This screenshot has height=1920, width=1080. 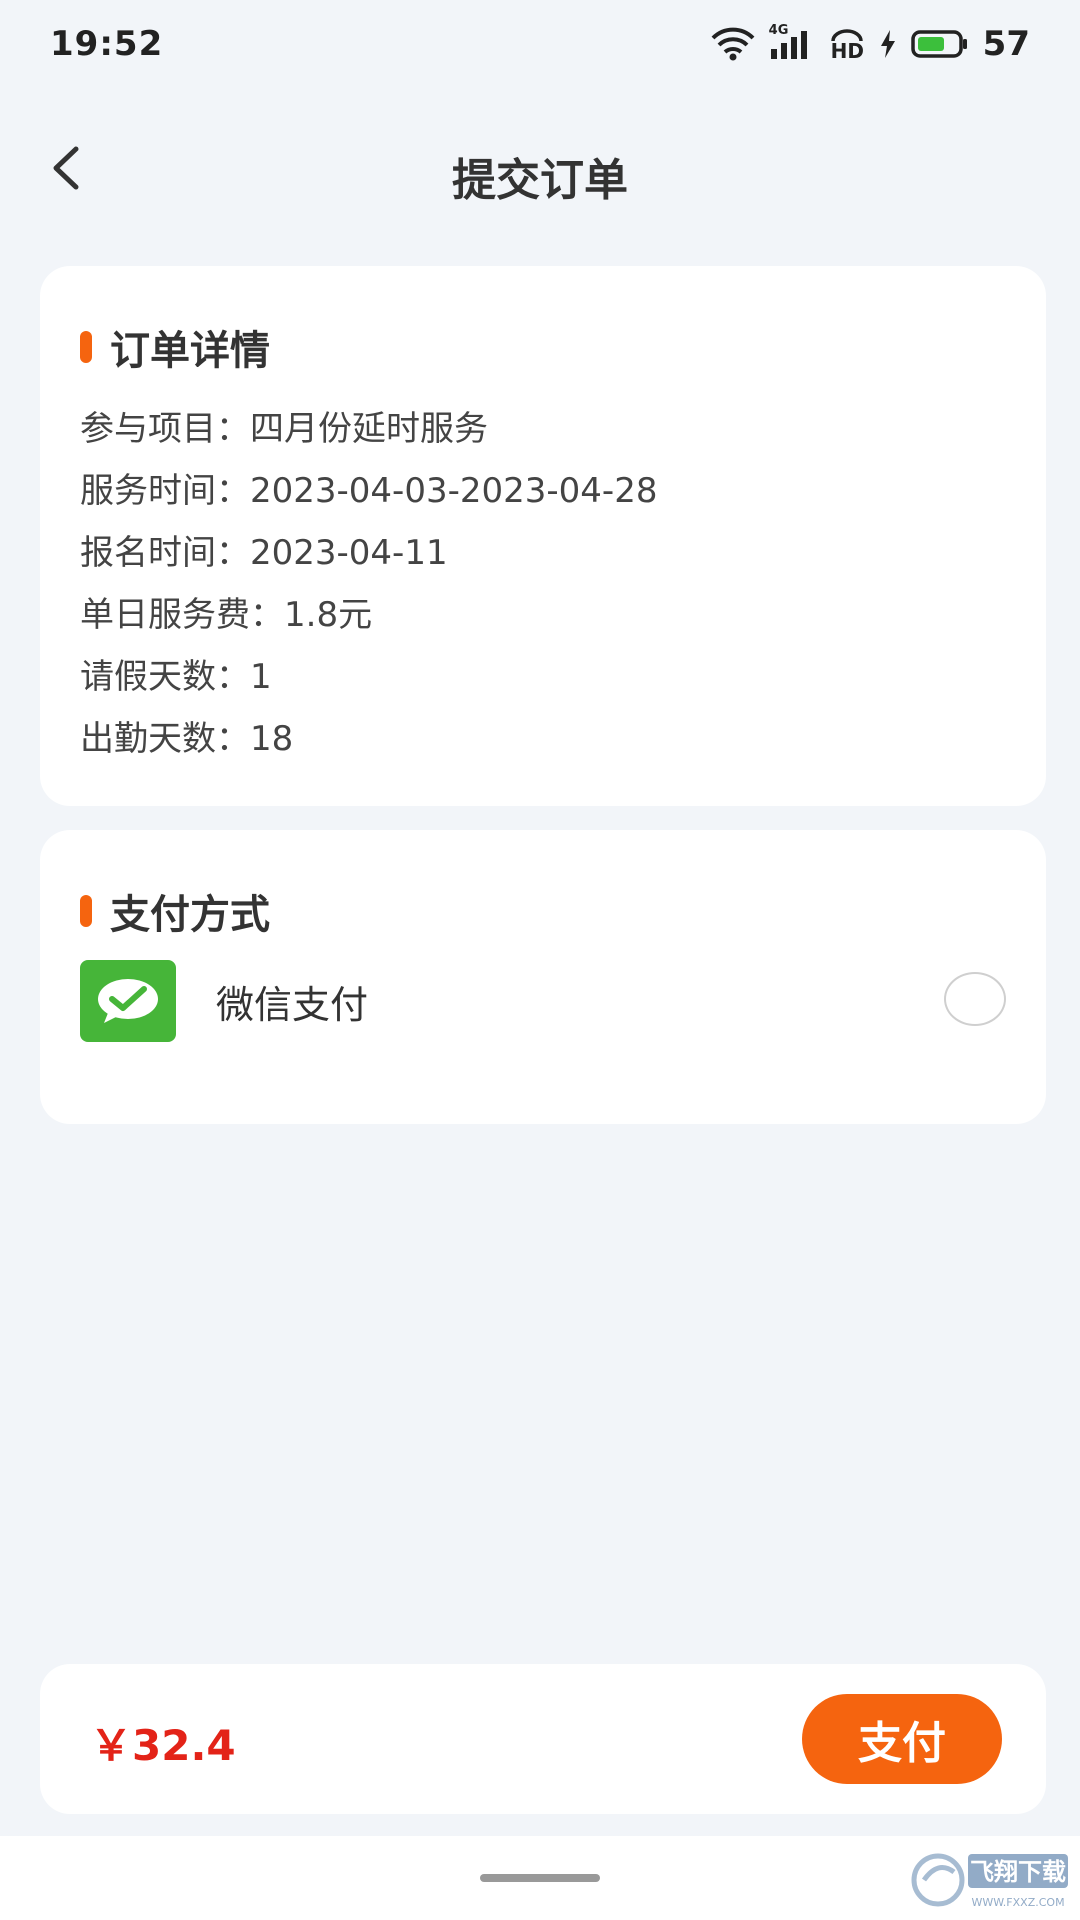 I want to click on watermark-logo: 飞翔下载 WWW.FXXZ.COM, so click(x=991, y=1879).